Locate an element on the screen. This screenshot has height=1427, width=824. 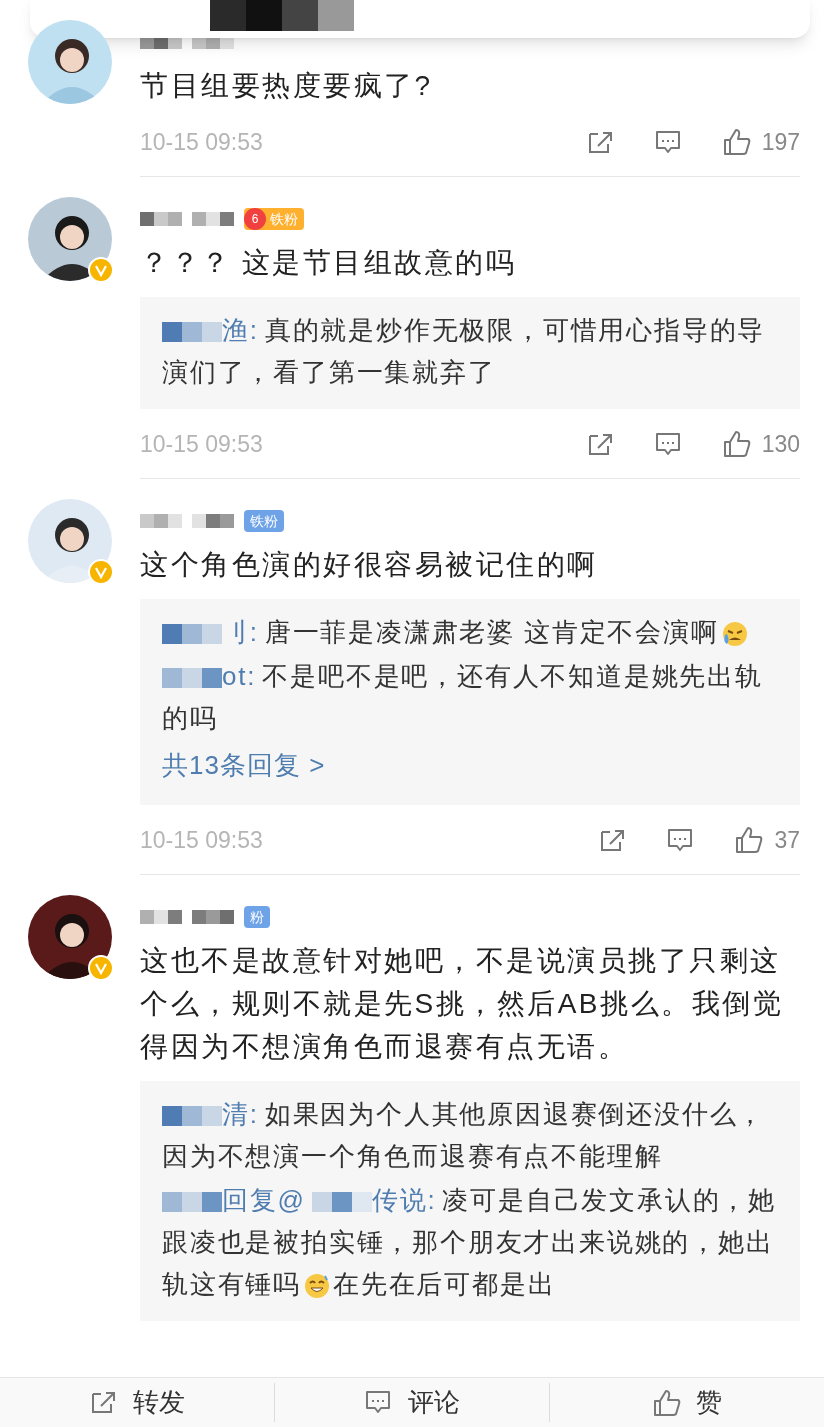
fan-badge: 粉 is located at coordinates (257, 917).